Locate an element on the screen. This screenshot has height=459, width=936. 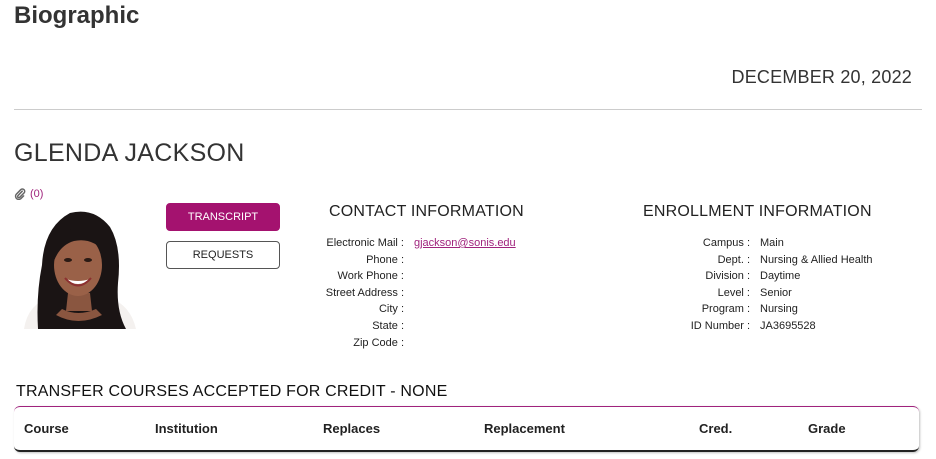
contact-row-street: Street Address : is located at coordinates (408, 295).